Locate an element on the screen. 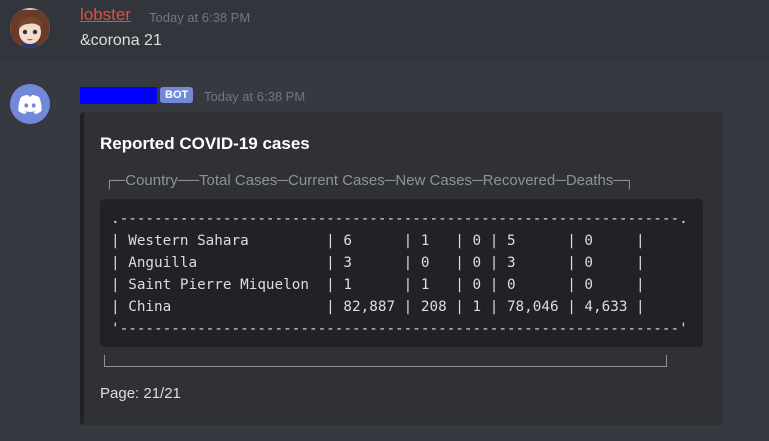  discord-logo-icon is located at coordinates (30, 104).